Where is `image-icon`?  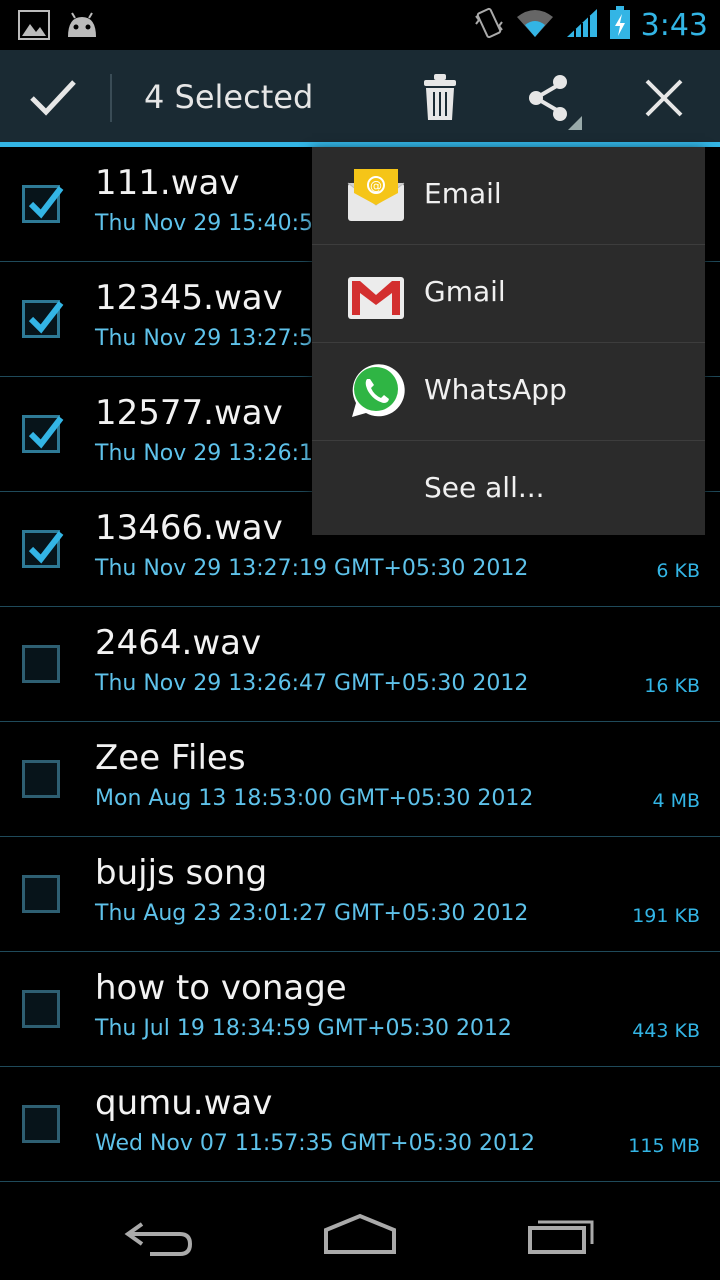 image-icon is located at coordinates (34, 27).